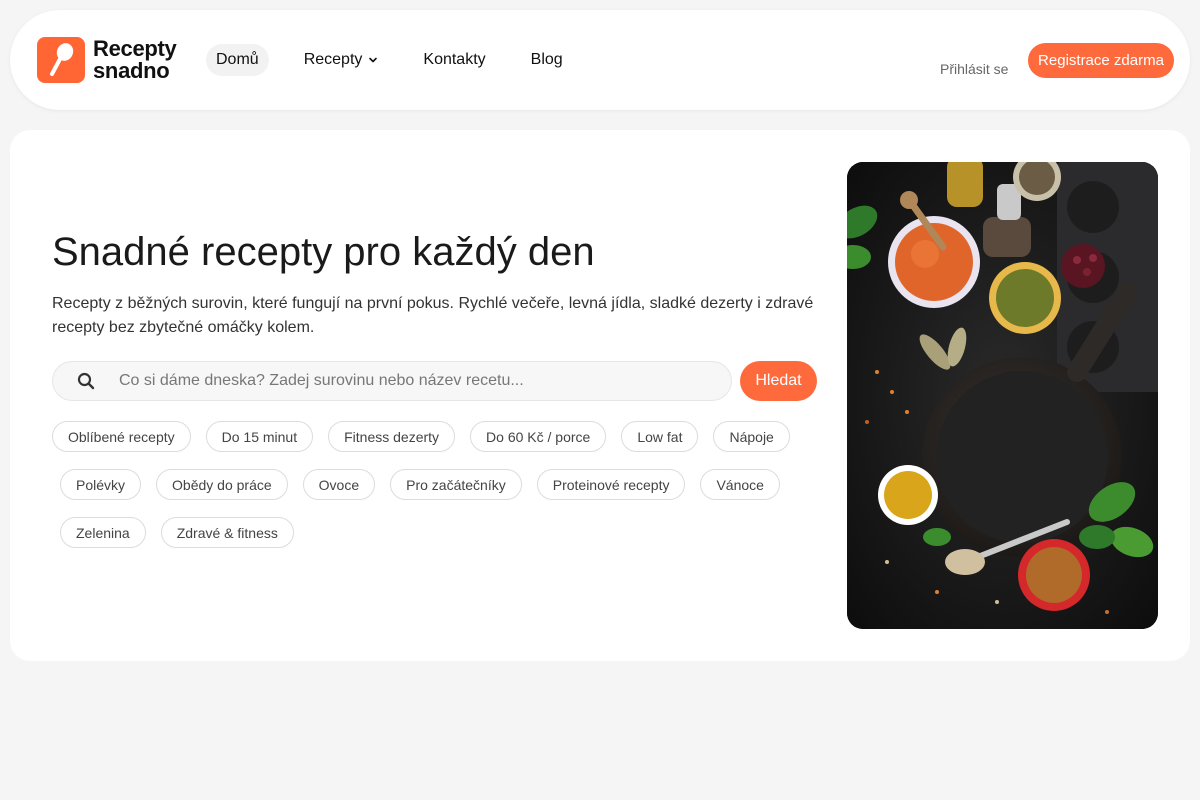 This screenshot has width=1200, height=800. What do you see at coordinates (121, 436) in the screenshot?
I see `tag-chip: Oblíbené recepty` at bounding box center [121, 436].